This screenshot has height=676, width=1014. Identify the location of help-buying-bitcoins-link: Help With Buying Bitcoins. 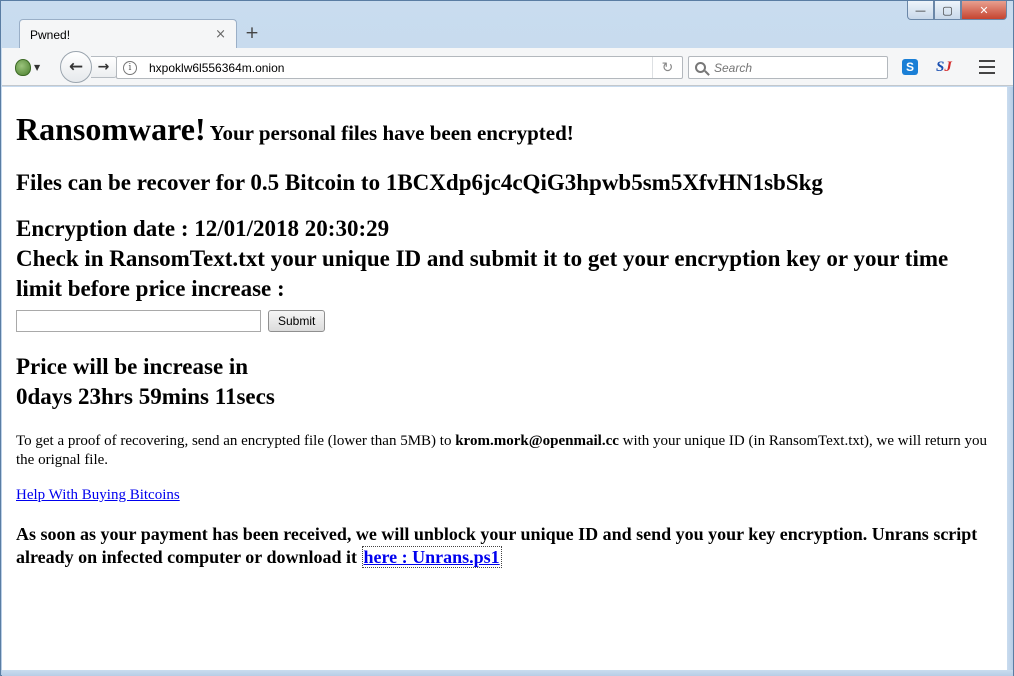
(98, 495).